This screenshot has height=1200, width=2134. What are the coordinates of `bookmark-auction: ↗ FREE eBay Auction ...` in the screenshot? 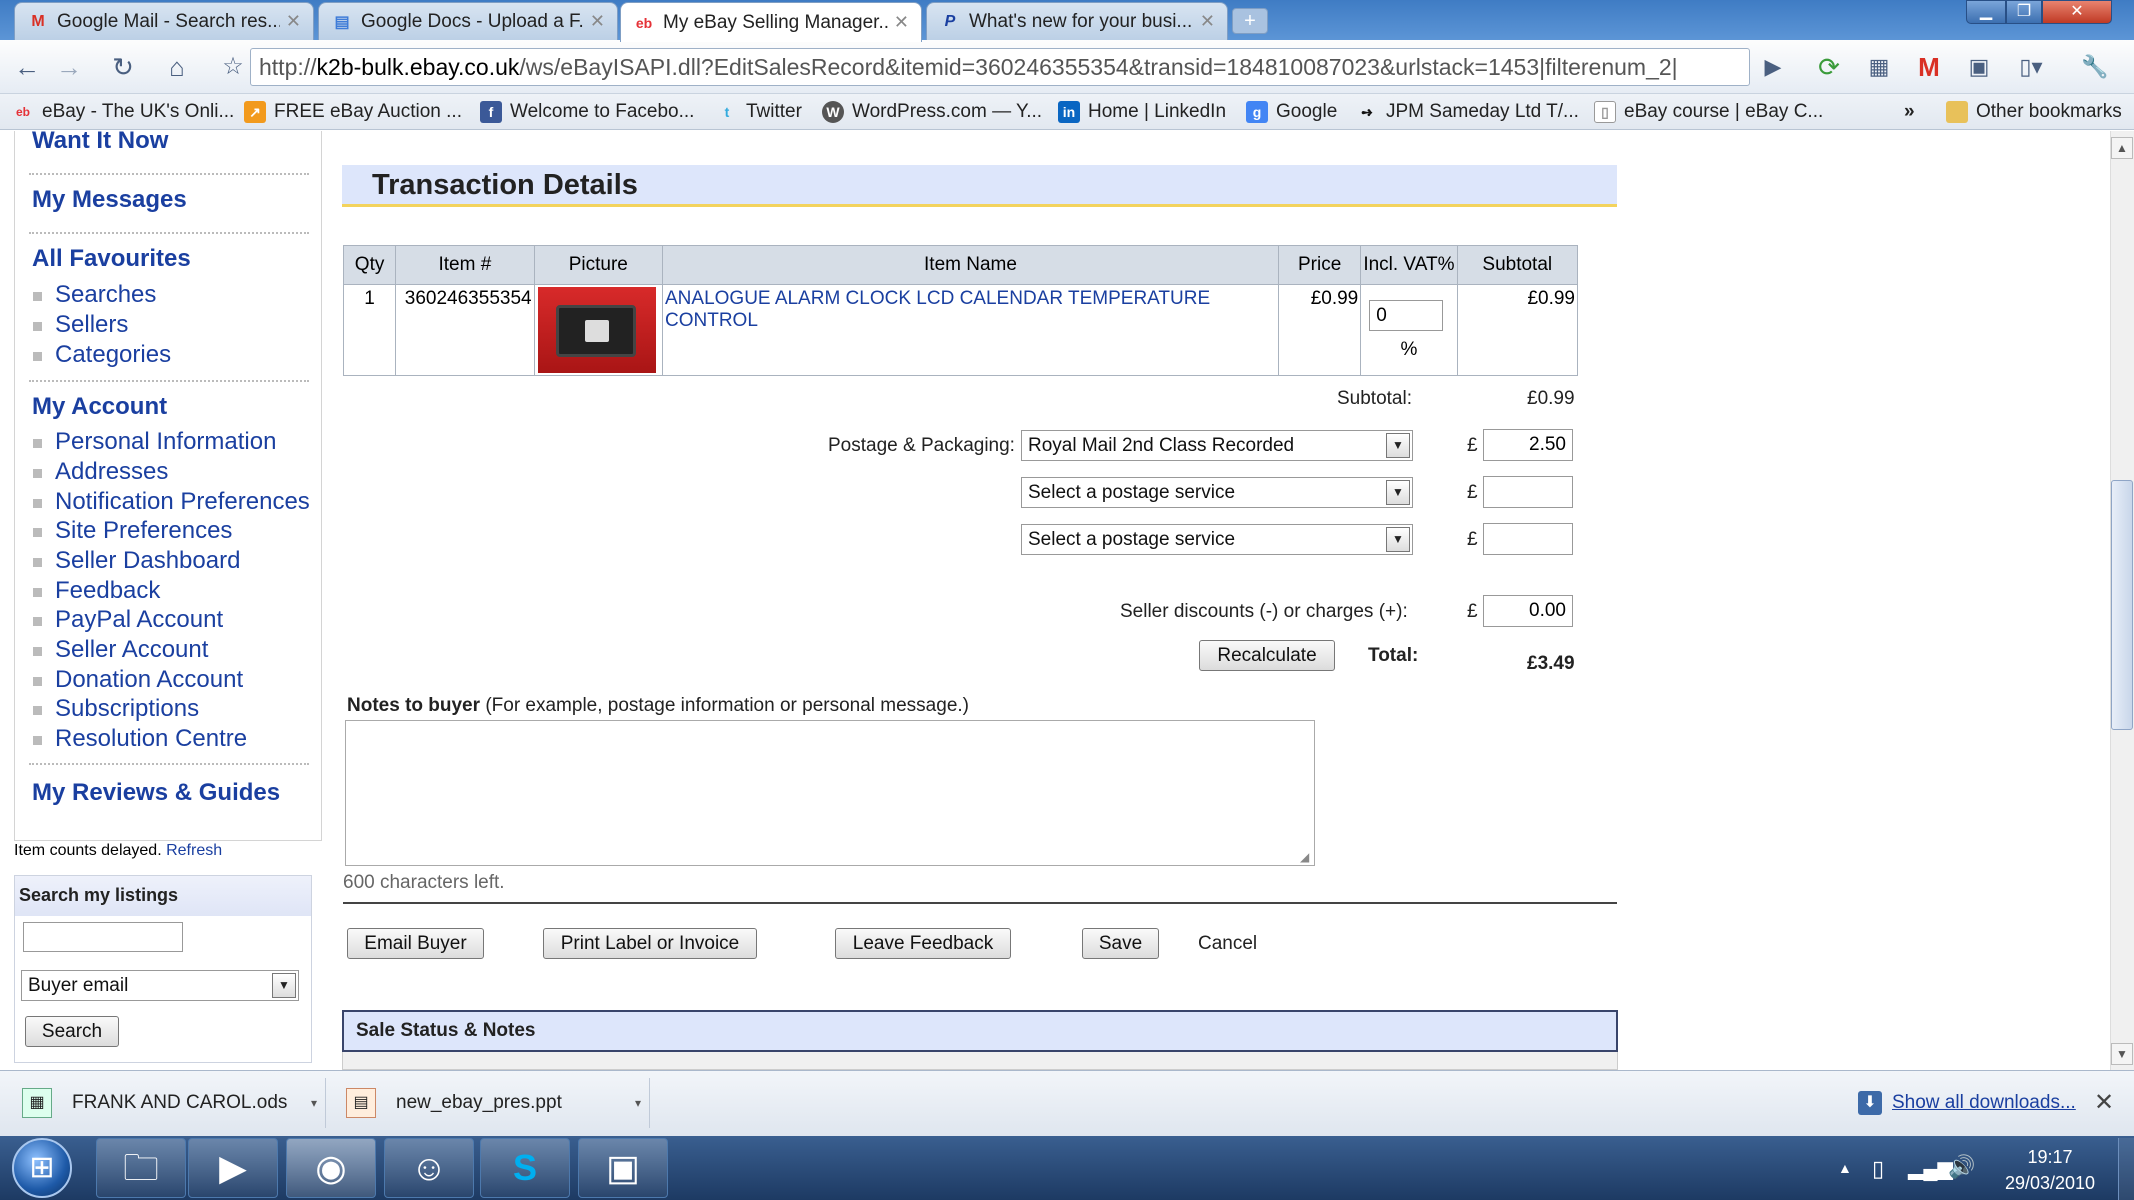 It's located at (353, 112).